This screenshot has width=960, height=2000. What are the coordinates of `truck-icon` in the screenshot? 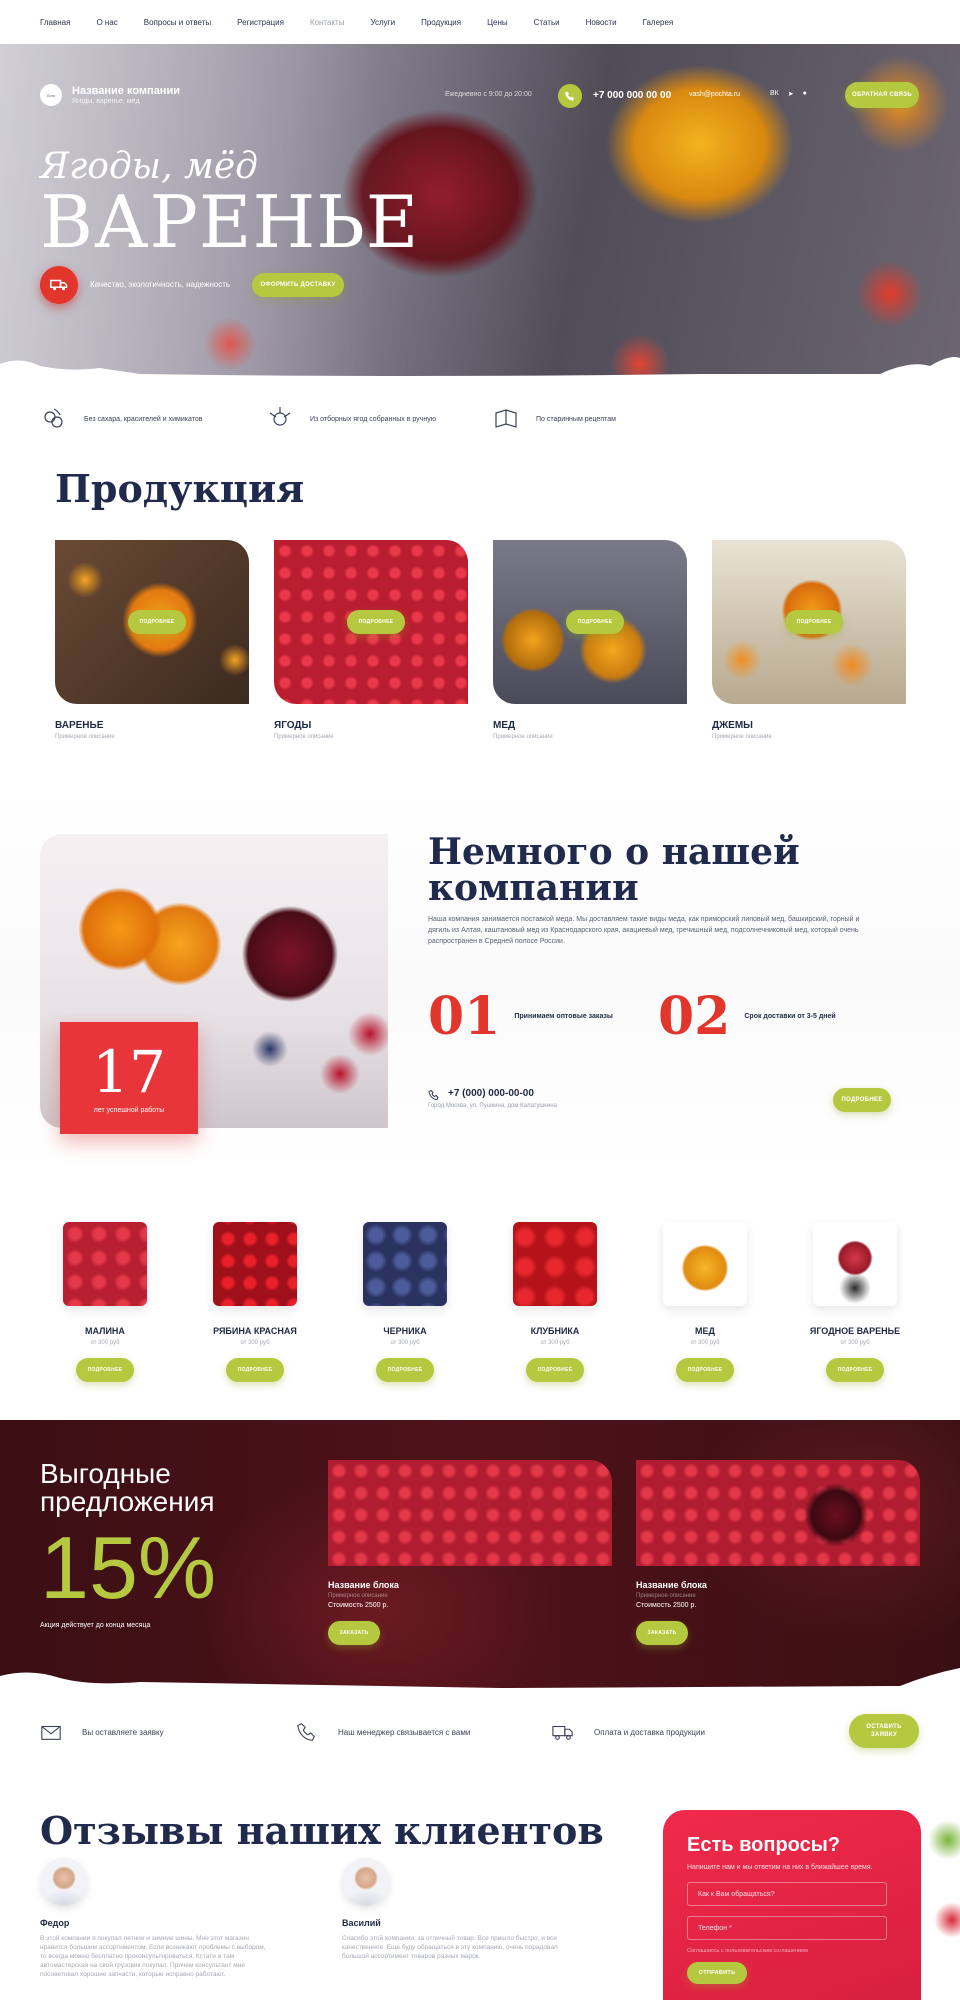 It's located at (562, 1732).